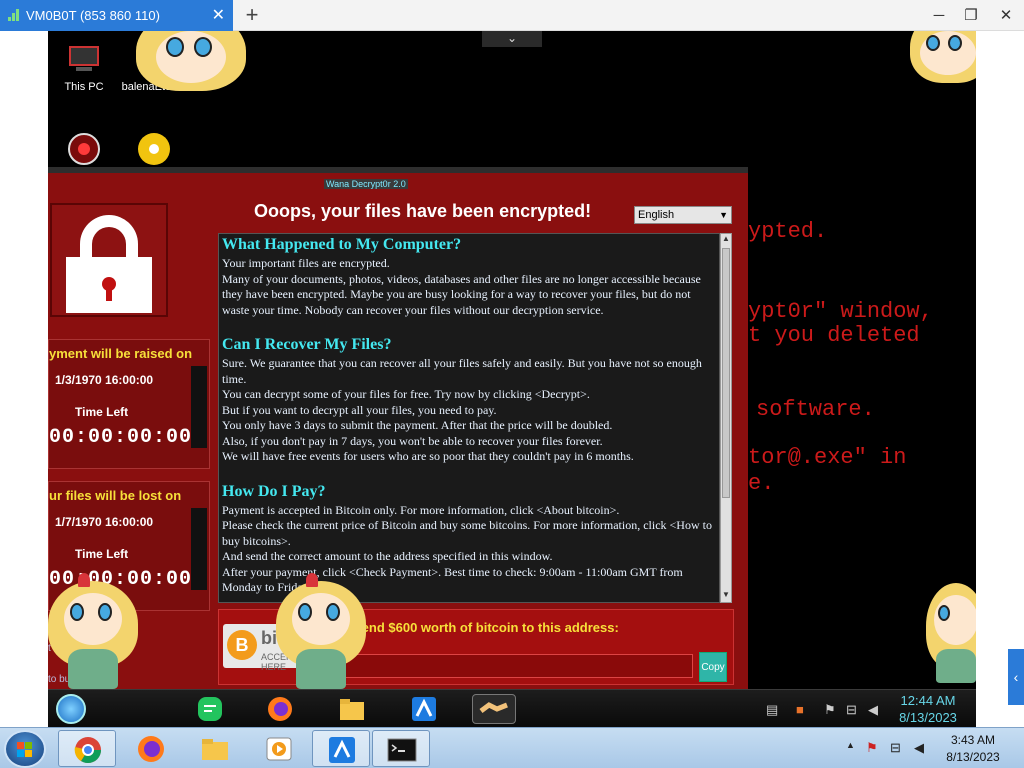 The height and width of the screenshot is (768, 1024). Describe the element at coordinates (683, 215) in the screenshot. I see `language-select: English ▼` at that location.